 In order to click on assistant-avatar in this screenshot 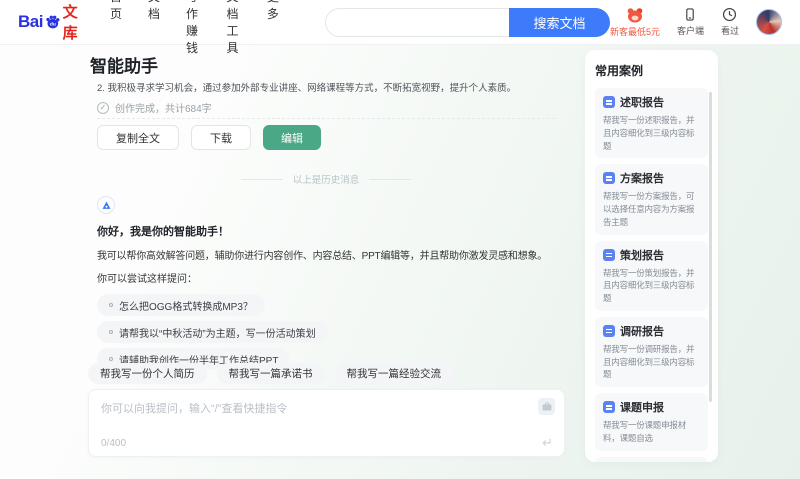, I will do `click(106, 205)`.